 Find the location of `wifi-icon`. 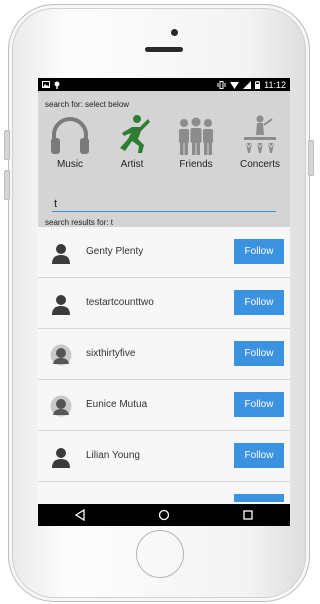

wifi-icon is located at coordinates (235, 85).